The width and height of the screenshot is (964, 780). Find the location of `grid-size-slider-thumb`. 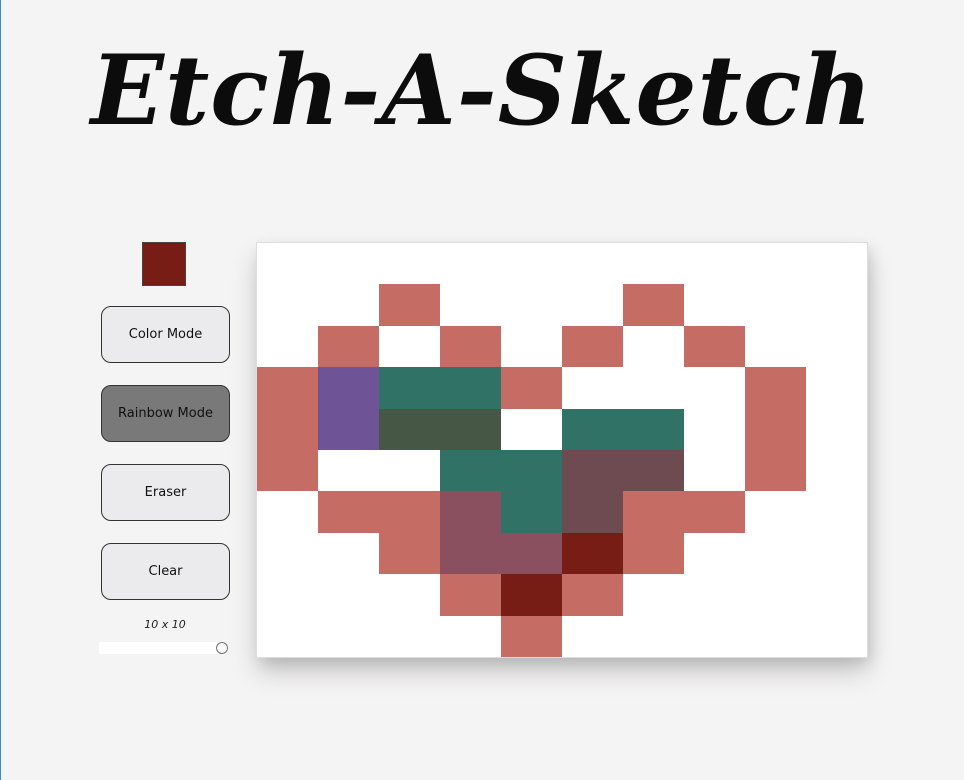

grid-size-slider-thumb is located at coordinates (222, 648).